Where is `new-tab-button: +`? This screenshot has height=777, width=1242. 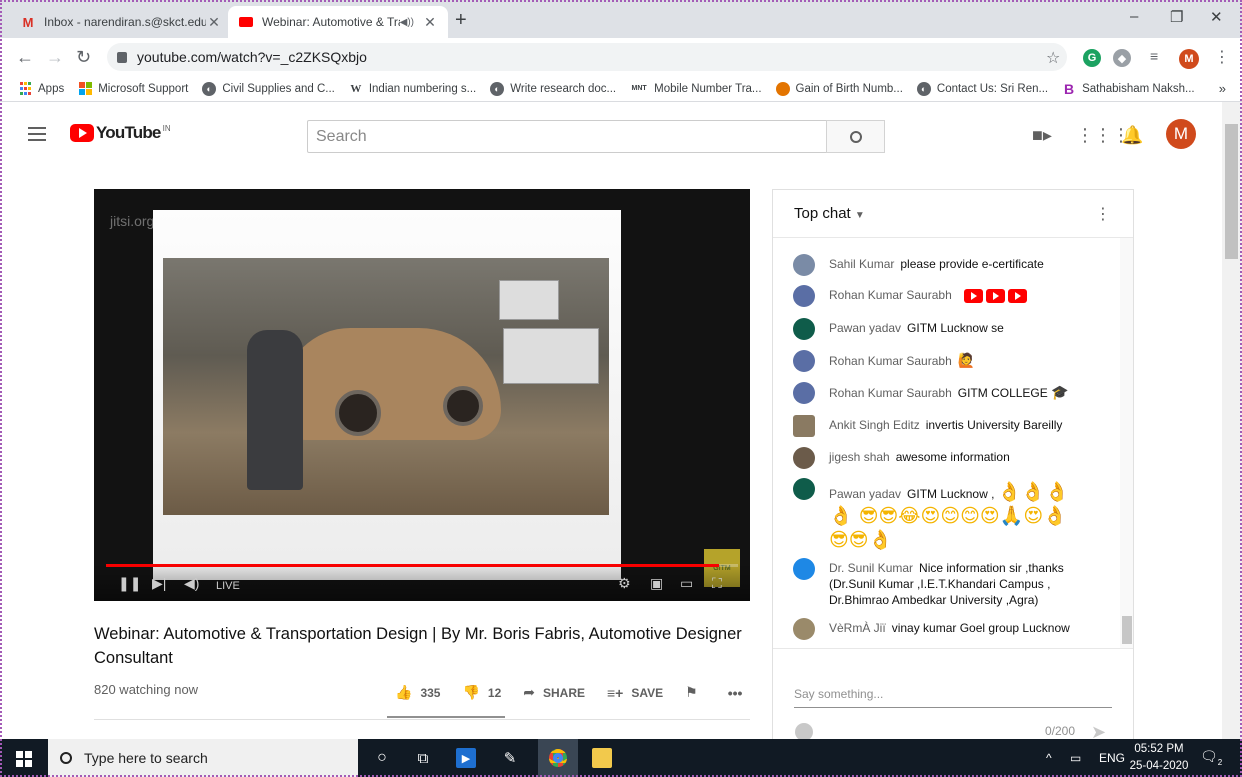
new-tab-button: + is located at coordinates (461, 20).